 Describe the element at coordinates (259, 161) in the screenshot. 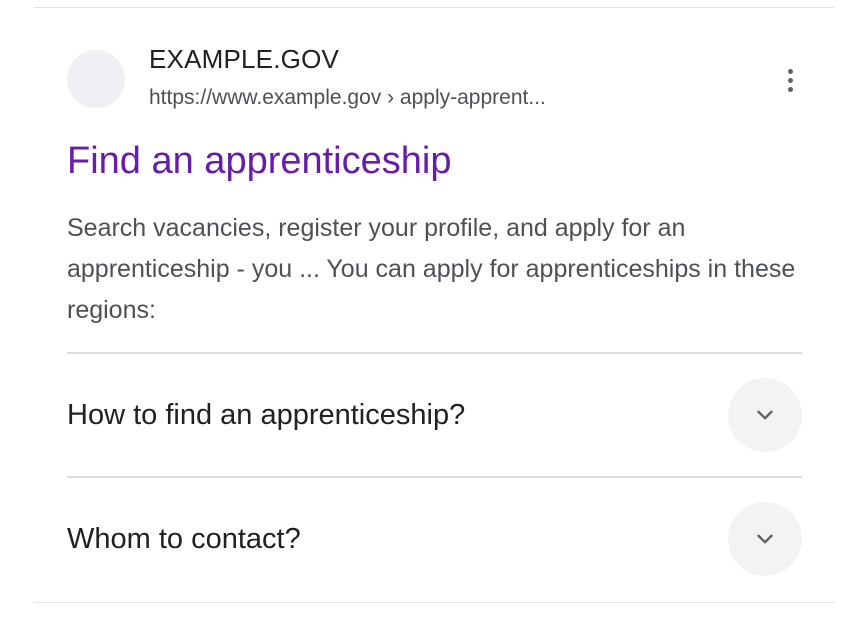

I see `result-title-link: Find an apprenticeship` at that location.